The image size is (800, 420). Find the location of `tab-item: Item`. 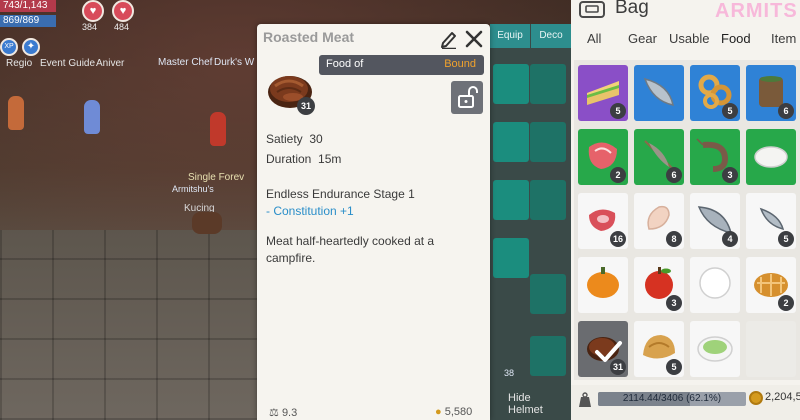

tab-item: Item is located at coordinates (783, 38).